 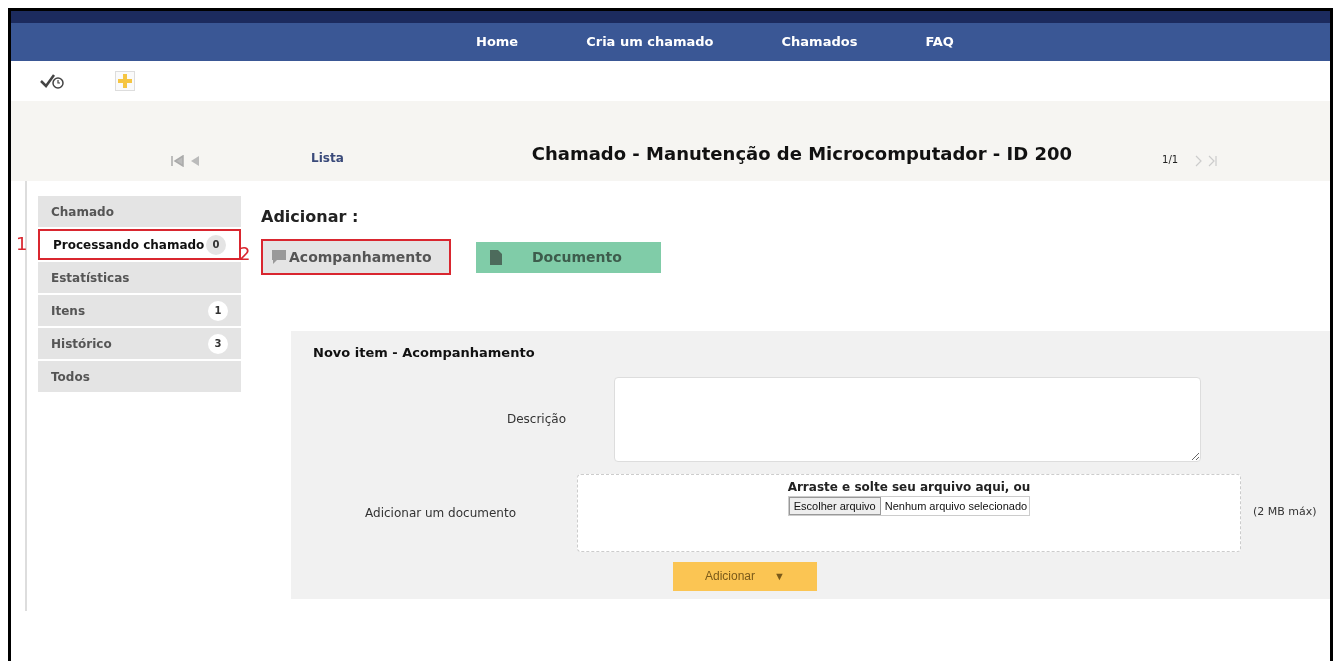 What do you see at coordinates (802, 154) in the screenshot?
I see `page-title: Chamado - Manutenção de Microcomputador - ID 200` at bounding box center [802, 154].